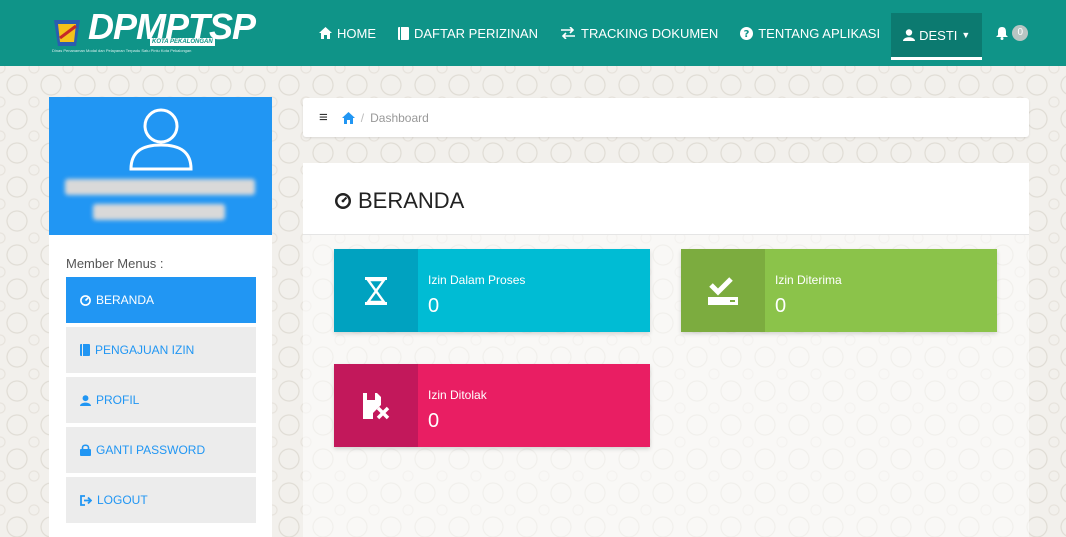 Image resolution: width=1066 pixels, height=537 pixels. What do you see at coordinates (86, 500) in the screenshot?
I see `sign-out-icon` at bounding box center [86, 500].